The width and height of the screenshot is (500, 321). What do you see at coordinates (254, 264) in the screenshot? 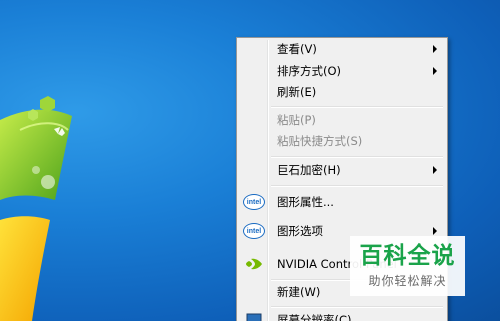
I see `nvidia-icon` at bounding box center [254, 264].